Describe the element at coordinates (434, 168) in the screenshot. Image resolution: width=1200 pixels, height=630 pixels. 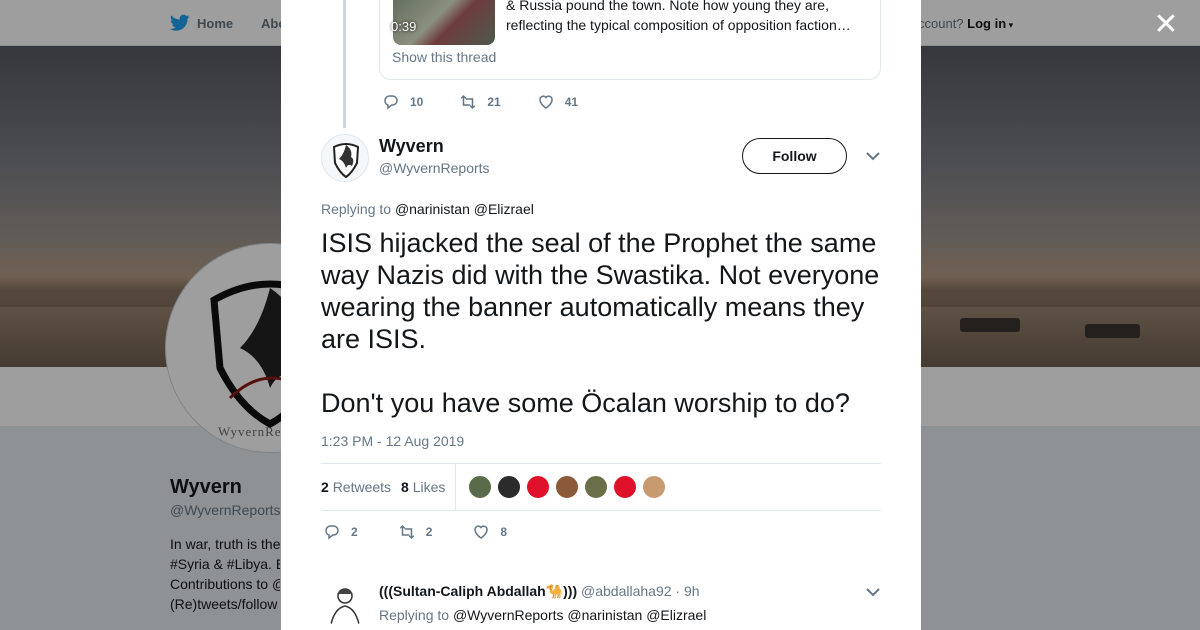
I see `author-handle: @WyvernReports` at that location.